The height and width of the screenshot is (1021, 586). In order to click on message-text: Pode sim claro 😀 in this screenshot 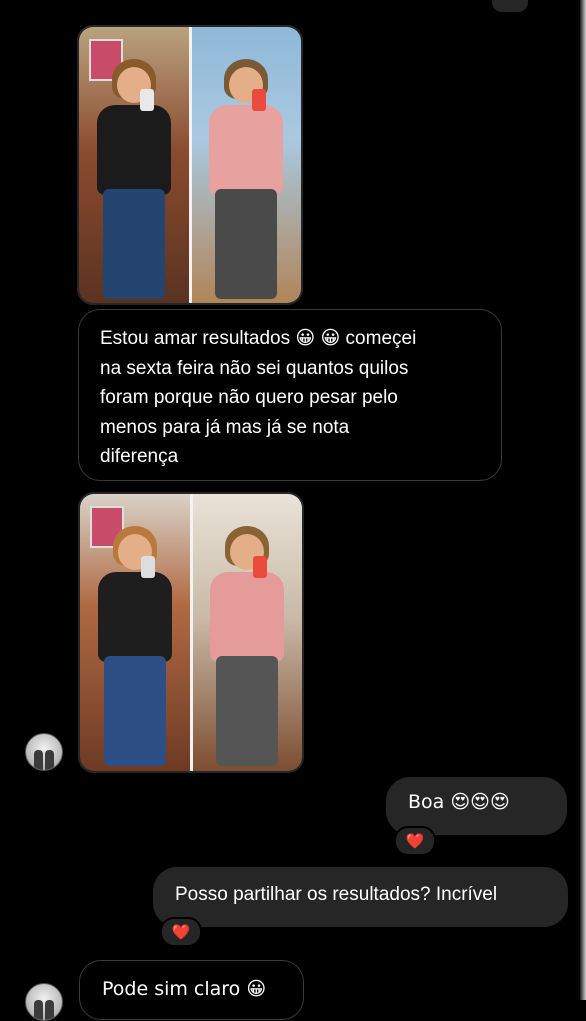, I will do `click(184, 989)`.